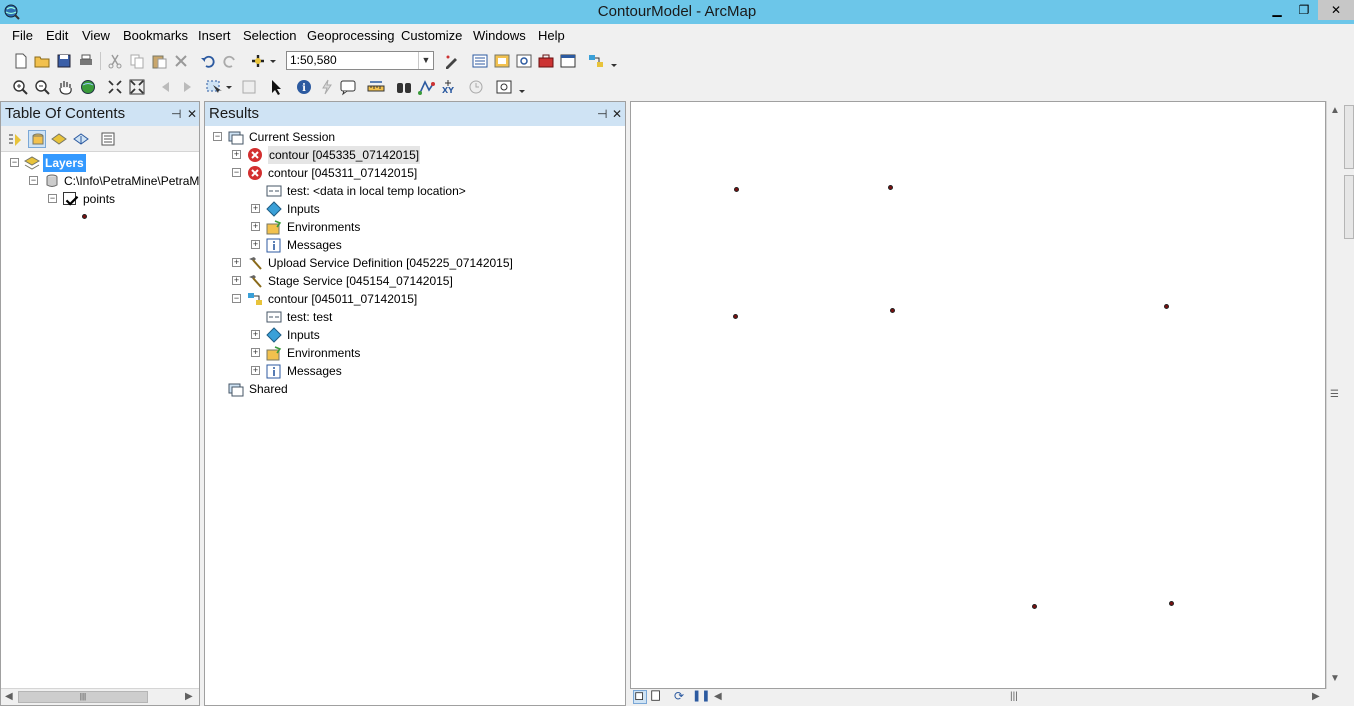 This screenshot has width=1354, height=706. What do you see at coordinates (37, 139) in the screenshot?
I see `list-by-source-icon` at bounding box center [37, 139].